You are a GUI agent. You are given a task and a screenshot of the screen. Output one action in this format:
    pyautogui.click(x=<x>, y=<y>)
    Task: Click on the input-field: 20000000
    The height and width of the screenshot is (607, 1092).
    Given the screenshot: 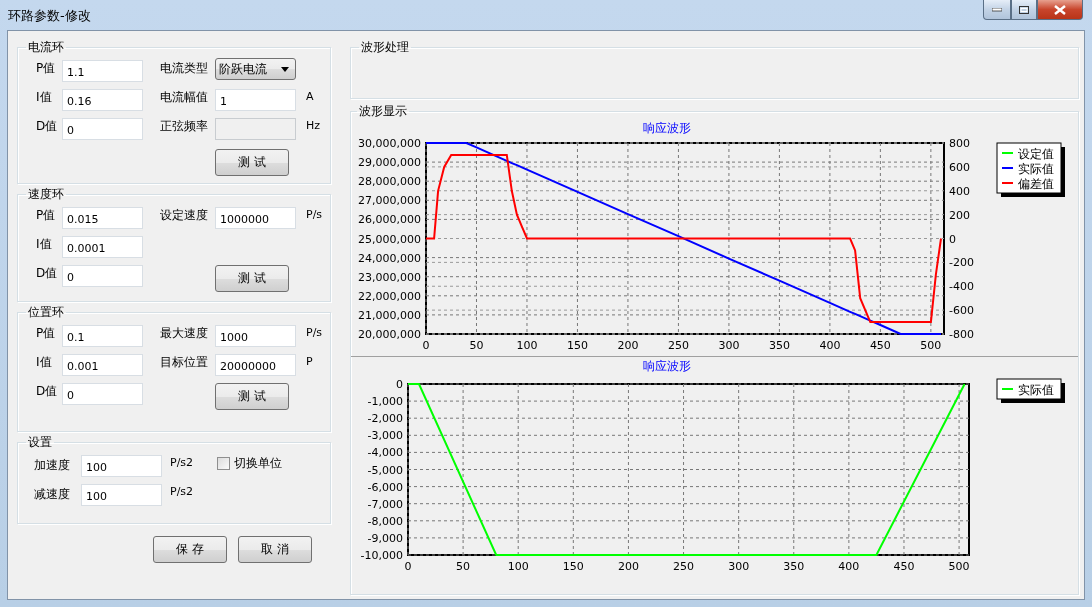 What is the action you would take?
    pyautogui.click(x=255, y=365)
    